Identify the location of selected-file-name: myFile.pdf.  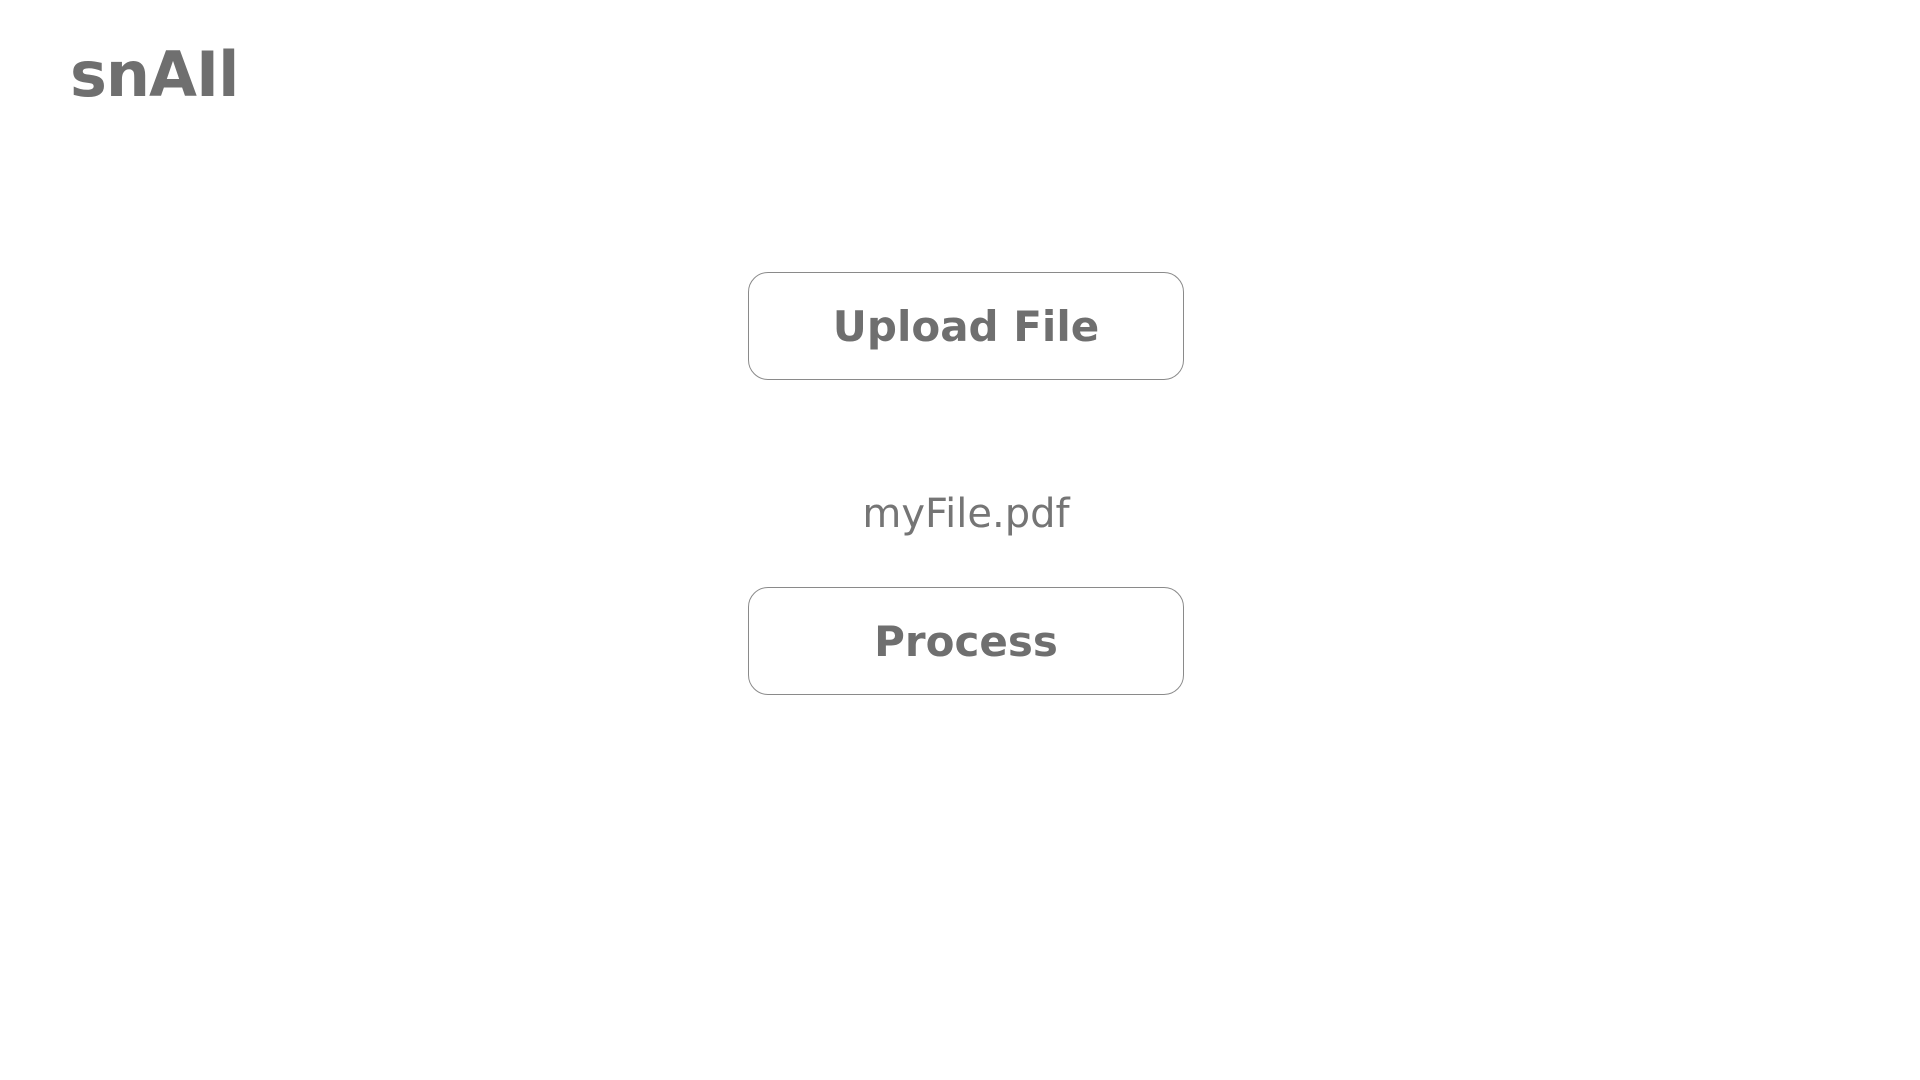
(966, 514).